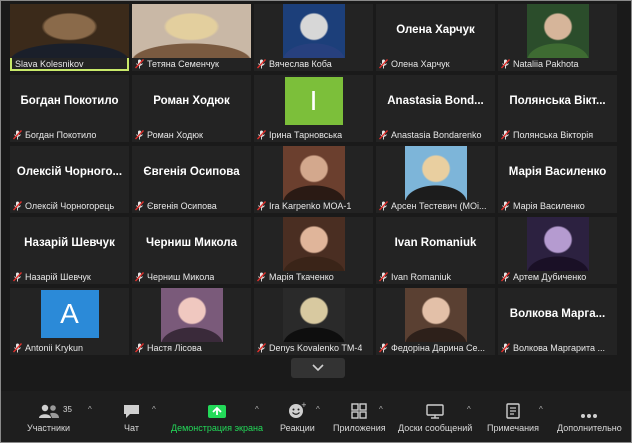  Describe the element at coordinates (131, 411) in the screenshot. I see `chat-icon` at that location.